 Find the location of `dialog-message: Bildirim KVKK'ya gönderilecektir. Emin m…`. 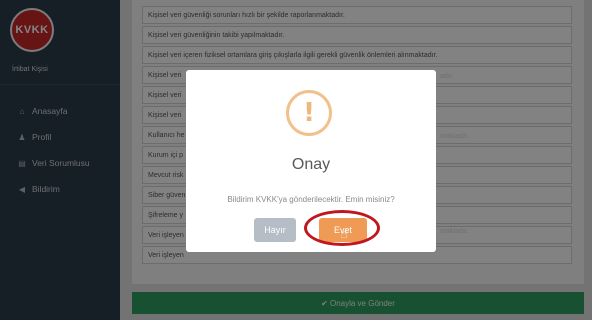

dialog-message: Bildirim KVKK'ya gönderilecektir. Emin m… is located at coordinates (311, 199).